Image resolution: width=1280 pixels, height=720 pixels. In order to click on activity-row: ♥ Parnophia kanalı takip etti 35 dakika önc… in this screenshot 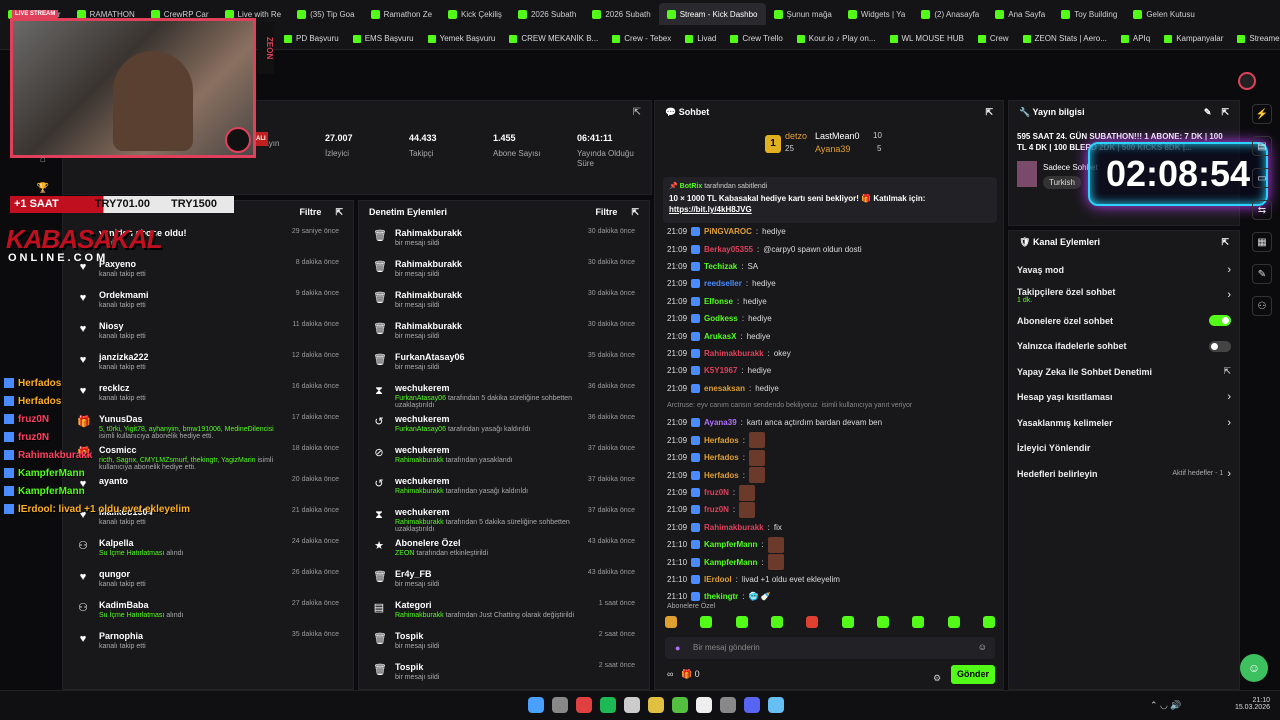, I will do `click(208, 641)`.